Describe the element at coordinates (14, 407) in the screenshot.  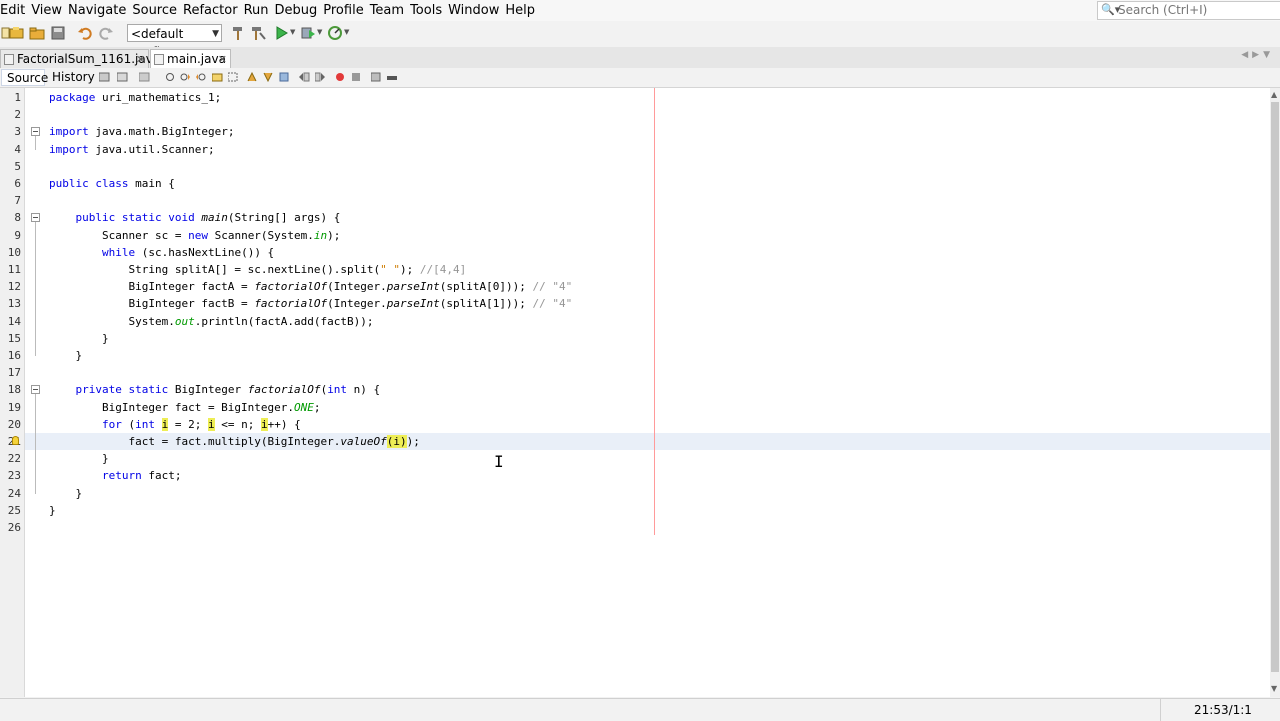
I see `line-number: 19` at that location.